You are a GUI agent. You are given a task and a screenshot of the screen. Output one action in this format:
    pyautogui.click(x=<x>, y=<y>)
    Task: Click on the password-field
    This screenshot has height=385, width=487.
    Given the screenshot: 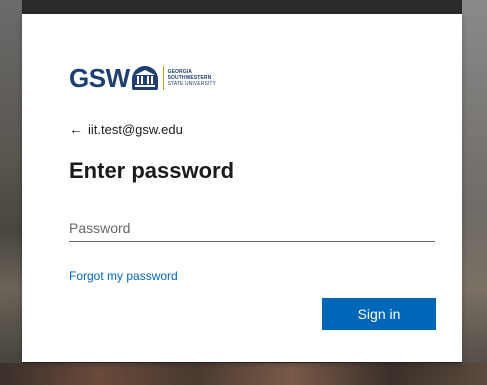 What is the action you would take?
    pyautogui.click(x=252, y=228)
    